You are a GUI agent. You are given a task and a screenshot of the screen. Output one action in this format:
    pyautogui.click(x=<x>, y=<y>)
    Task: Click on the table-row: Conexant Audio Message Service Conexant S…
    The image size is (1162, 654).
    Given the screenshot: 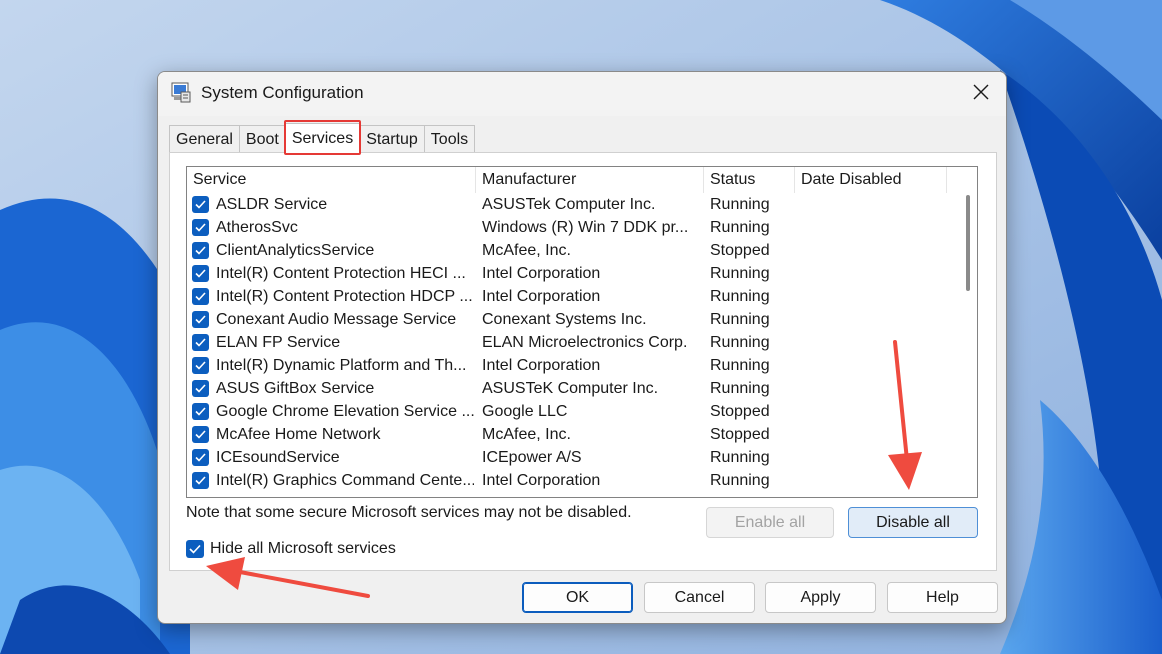 What is the action you would take?
    pyautogui.click(x=572, y=319)
    